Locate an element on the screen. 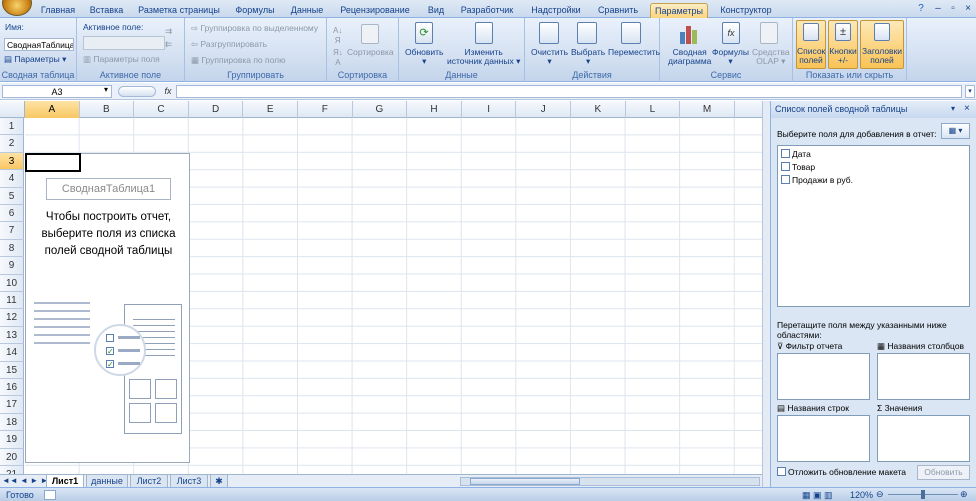 This screenshot has height=501, width=976. column-header-j: J is located at coordinates (543, 109).